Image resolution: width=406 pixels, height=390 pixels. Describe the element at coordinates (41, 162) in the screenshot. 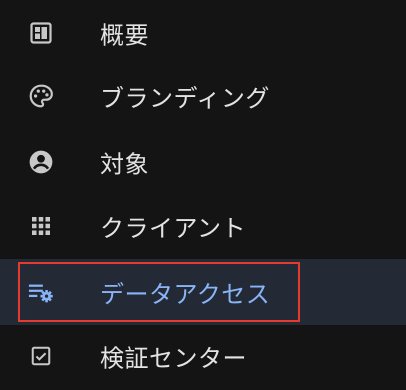

I see `account-circle-icon` at that location.